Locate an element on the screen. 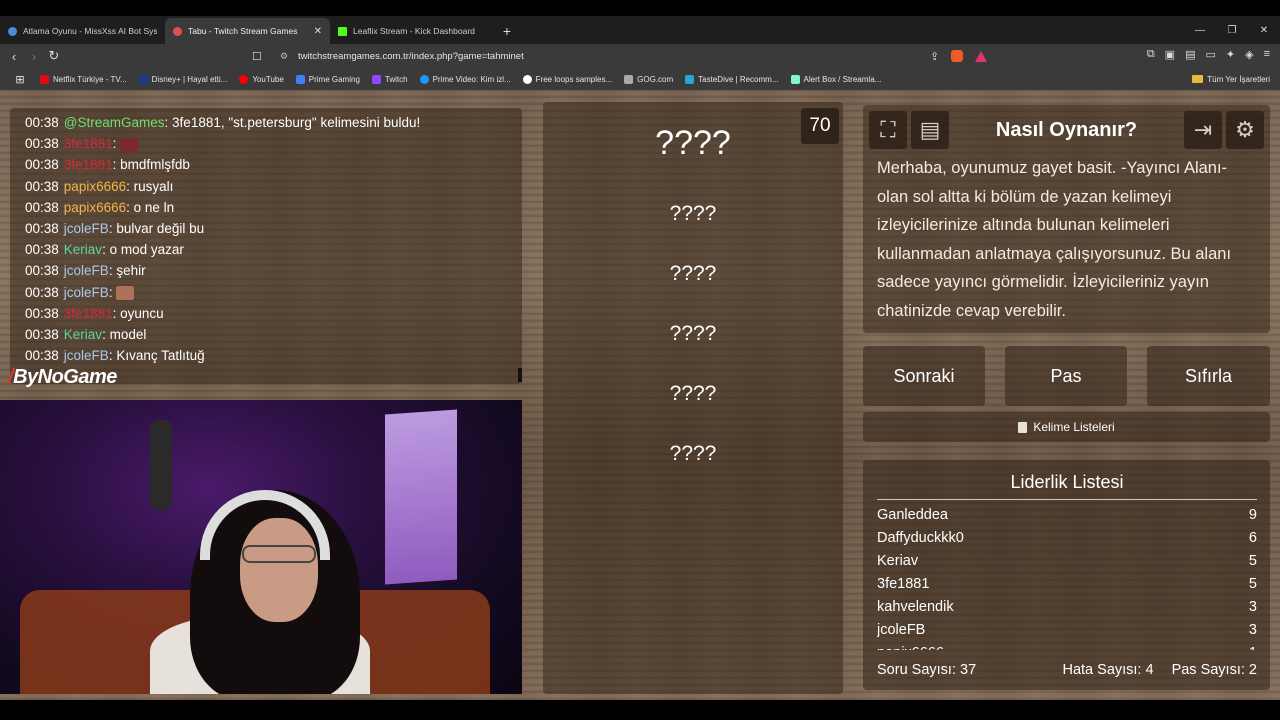  bookmark-twitch: Twitch is located at coordinates (389, 79).